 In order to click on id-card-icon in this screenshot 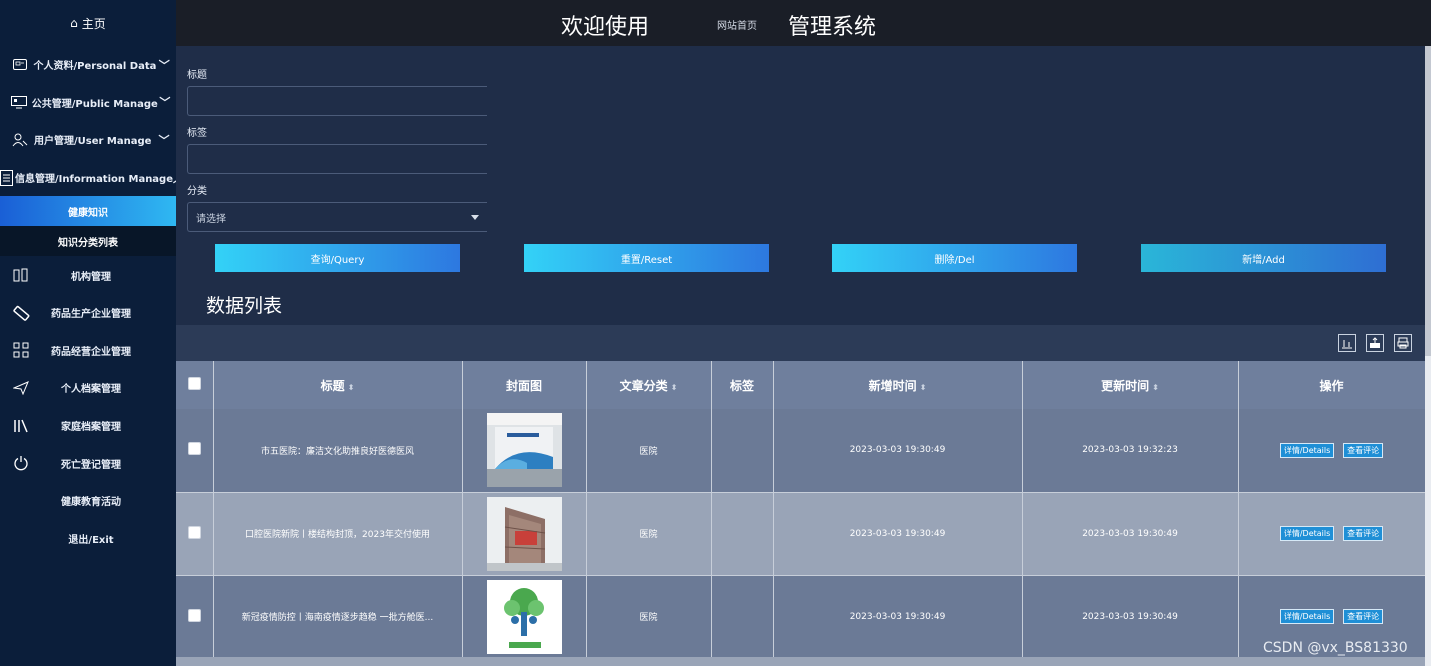, I will do `click(20, 65)`.